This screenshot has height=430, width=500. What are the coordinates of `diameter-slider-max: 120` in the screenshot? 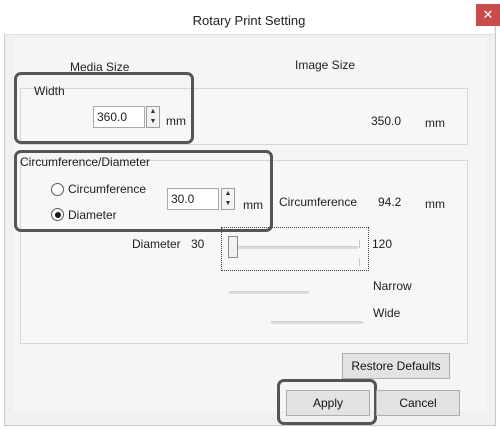 It's located at (382, 244).